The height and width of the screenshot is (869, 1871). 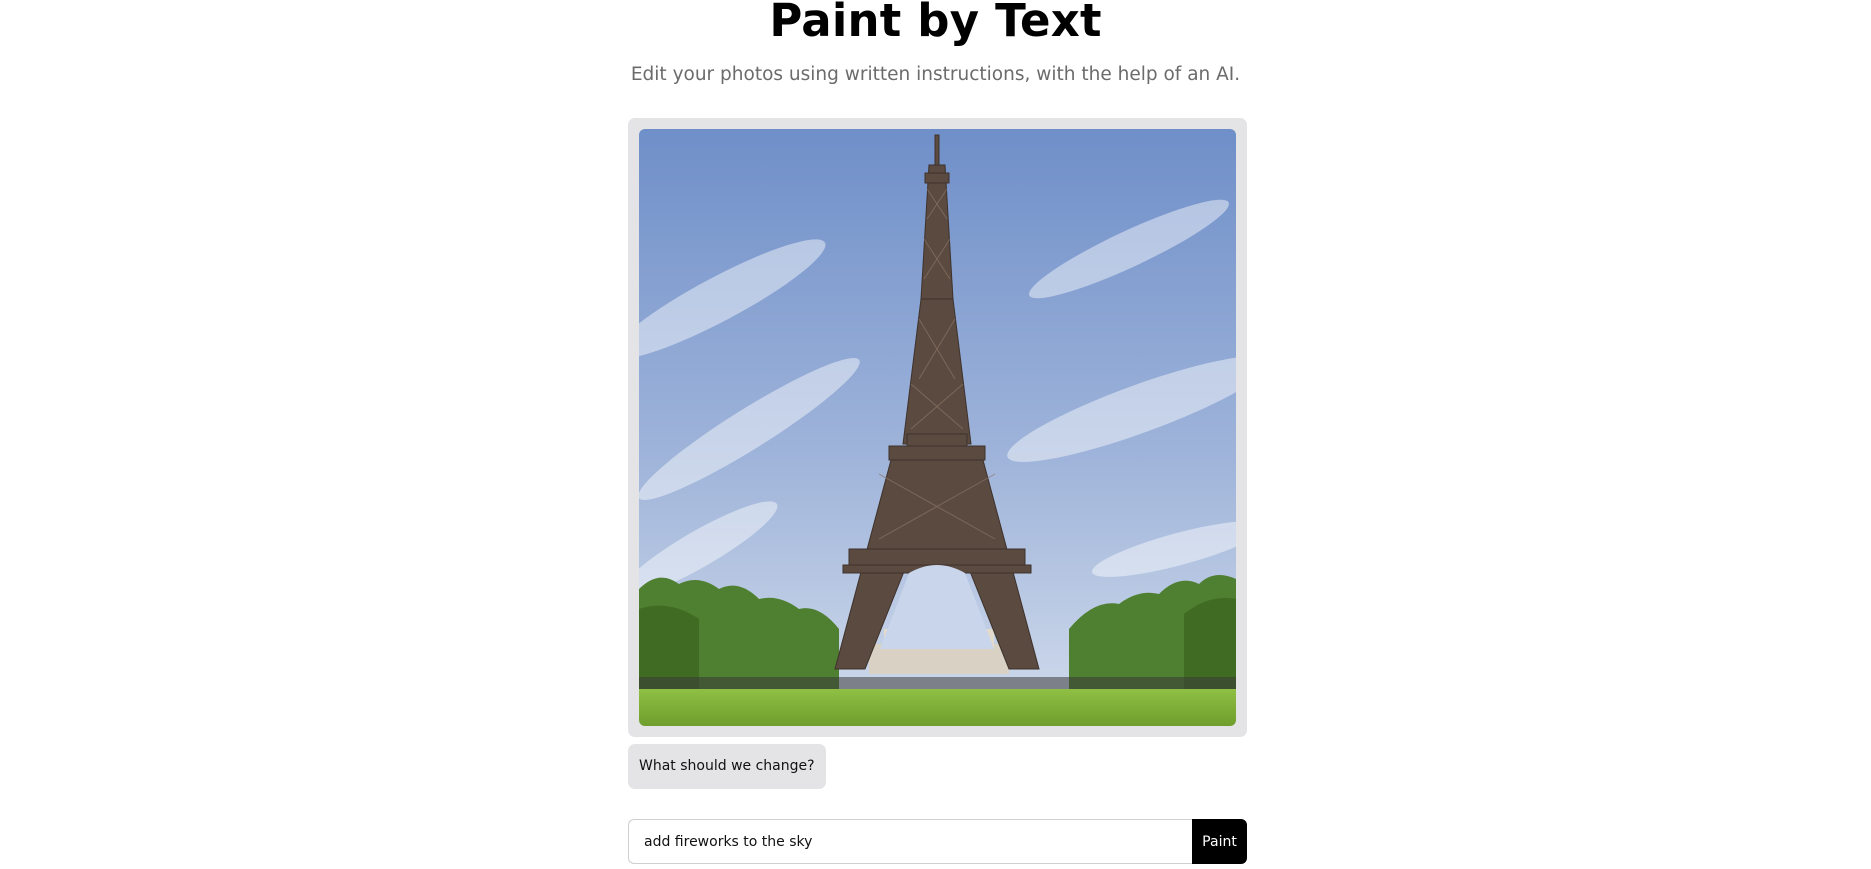 What do you see at coordinates (910, 841) in the screenshot?
I see `instruction-input` at bounding box center [910, 841].